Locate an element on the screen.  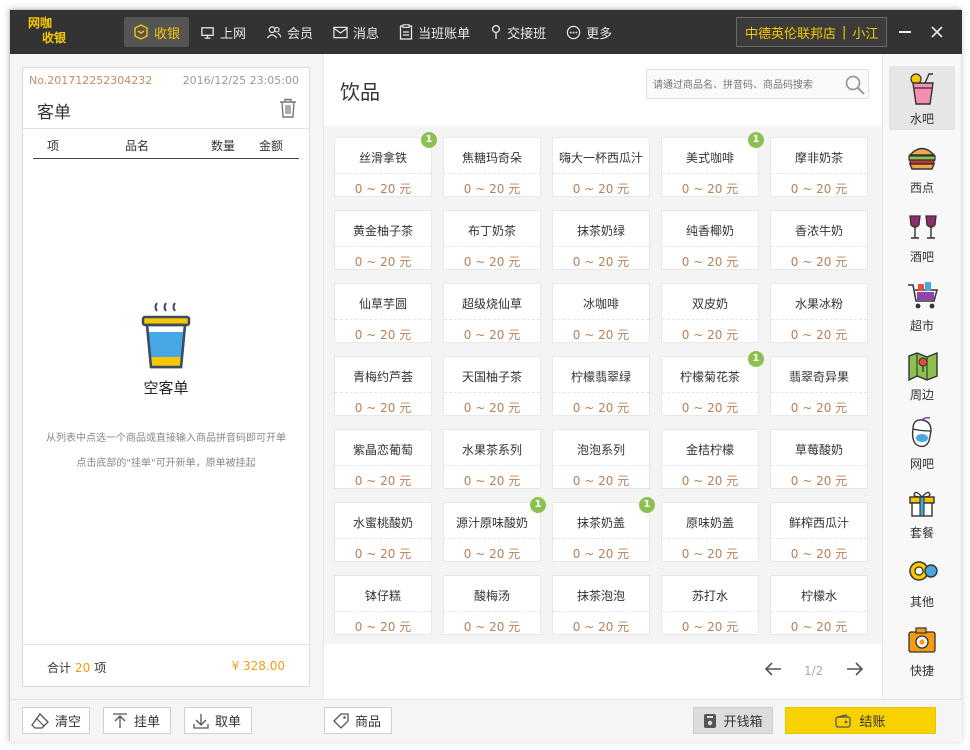
category-bar: 酒吧 is located at coordinates (922, 236).